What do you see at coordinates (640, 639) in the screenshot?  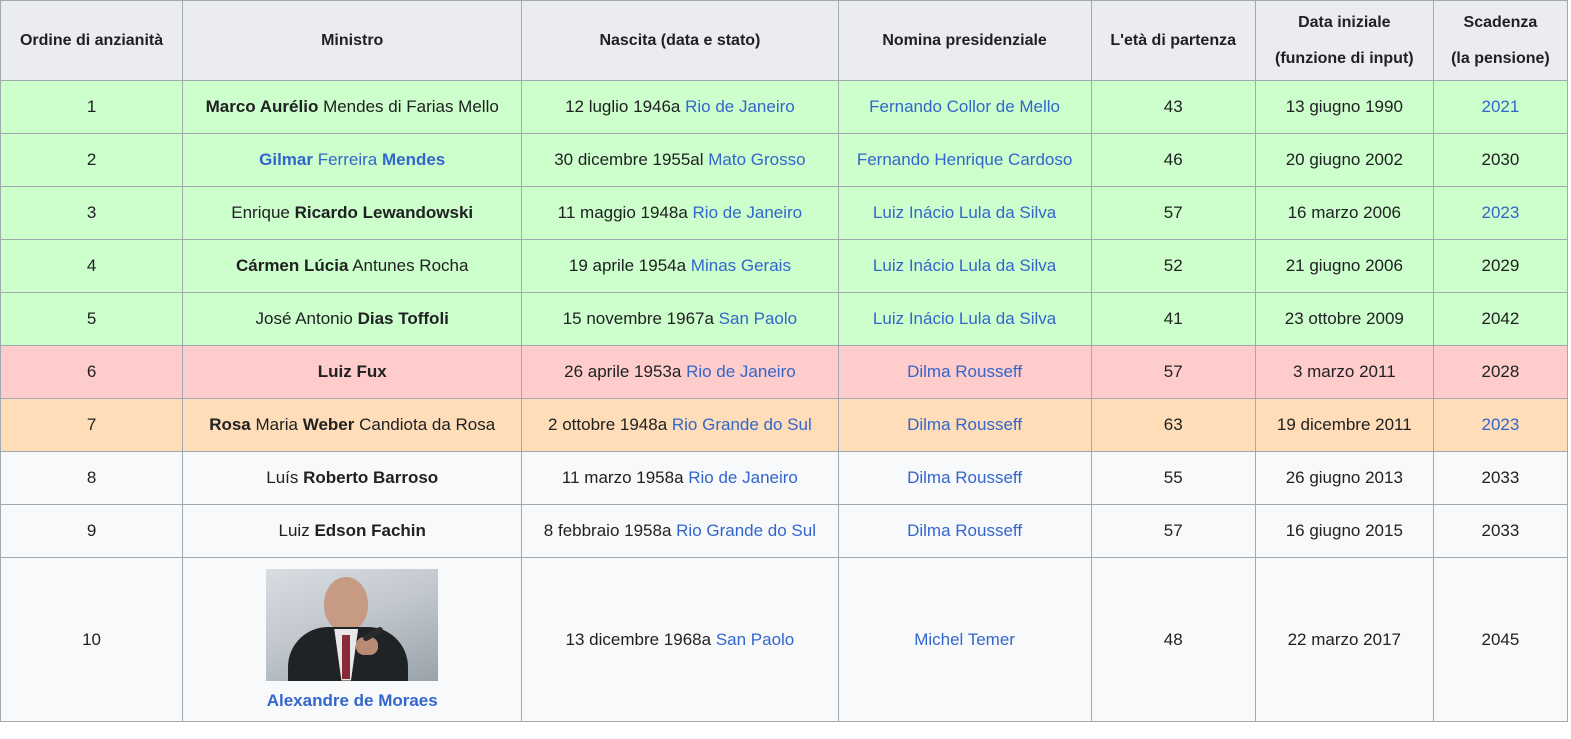 I see `birth-date: 13 dicembre 1968a` at bounding box center [640, 639].